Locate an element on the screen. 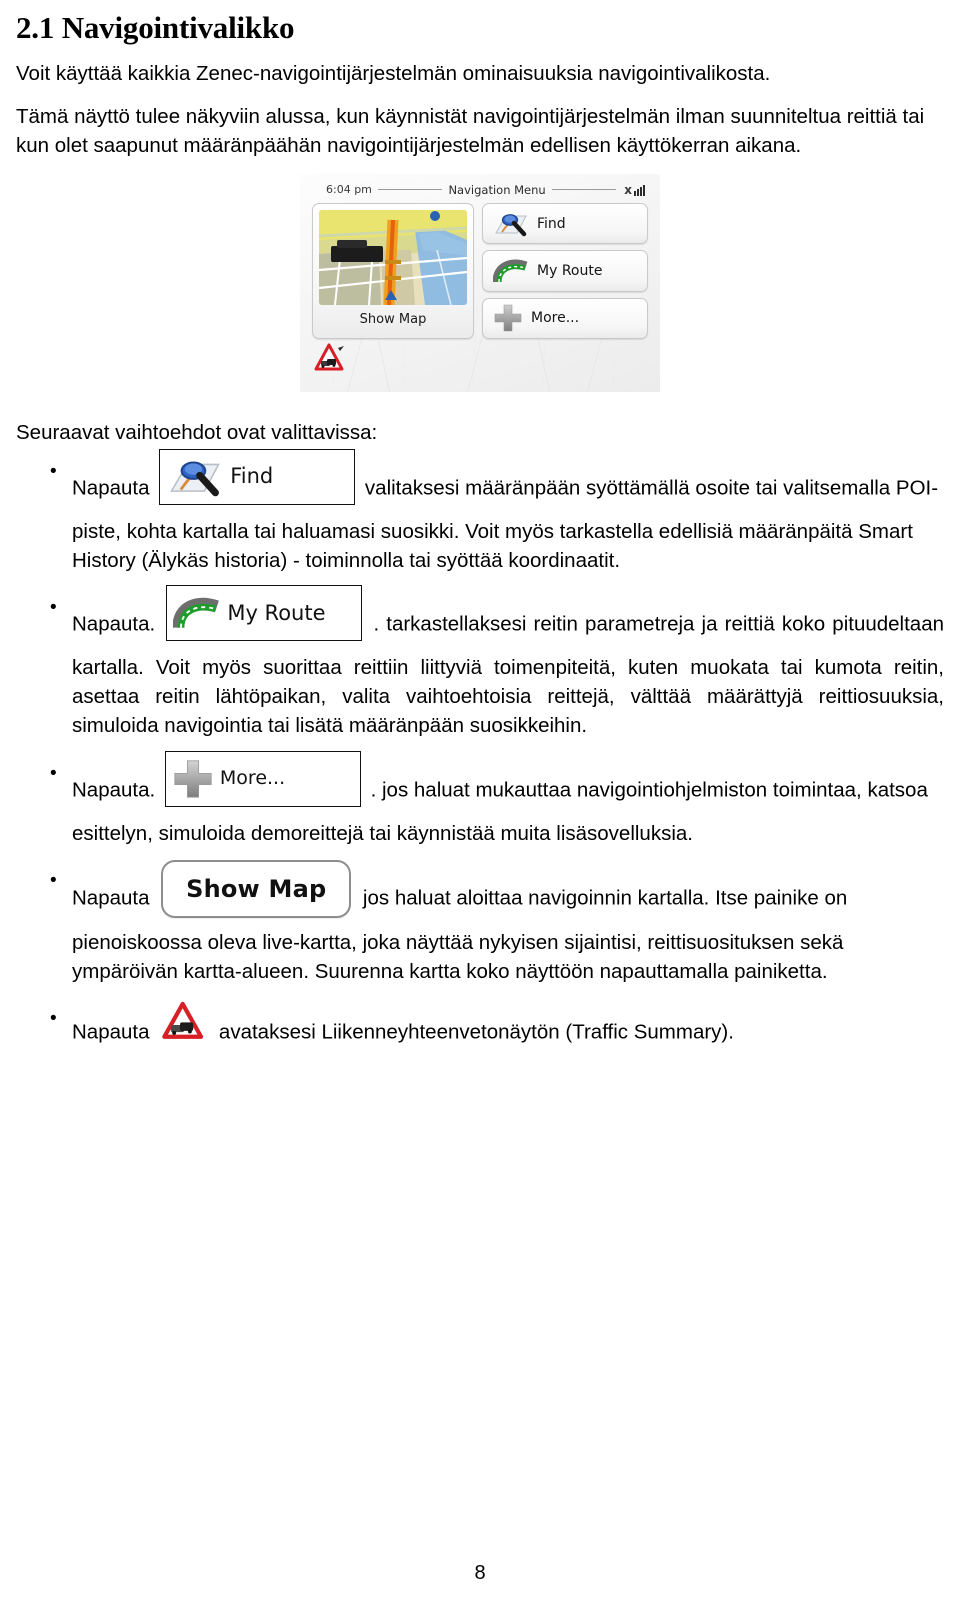 This screenshot has width=960, height=1603. status-divider-left is located at coordinates (410, 190).